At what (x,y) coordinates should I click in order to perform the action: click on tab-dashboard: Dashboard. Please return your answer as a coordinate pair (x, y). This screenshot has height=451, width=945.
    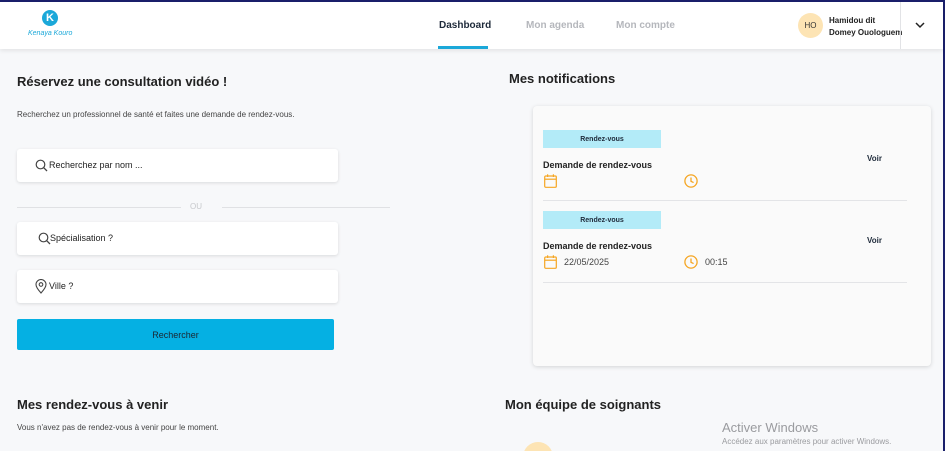
    Looking at the image, I should click on (465, 25).